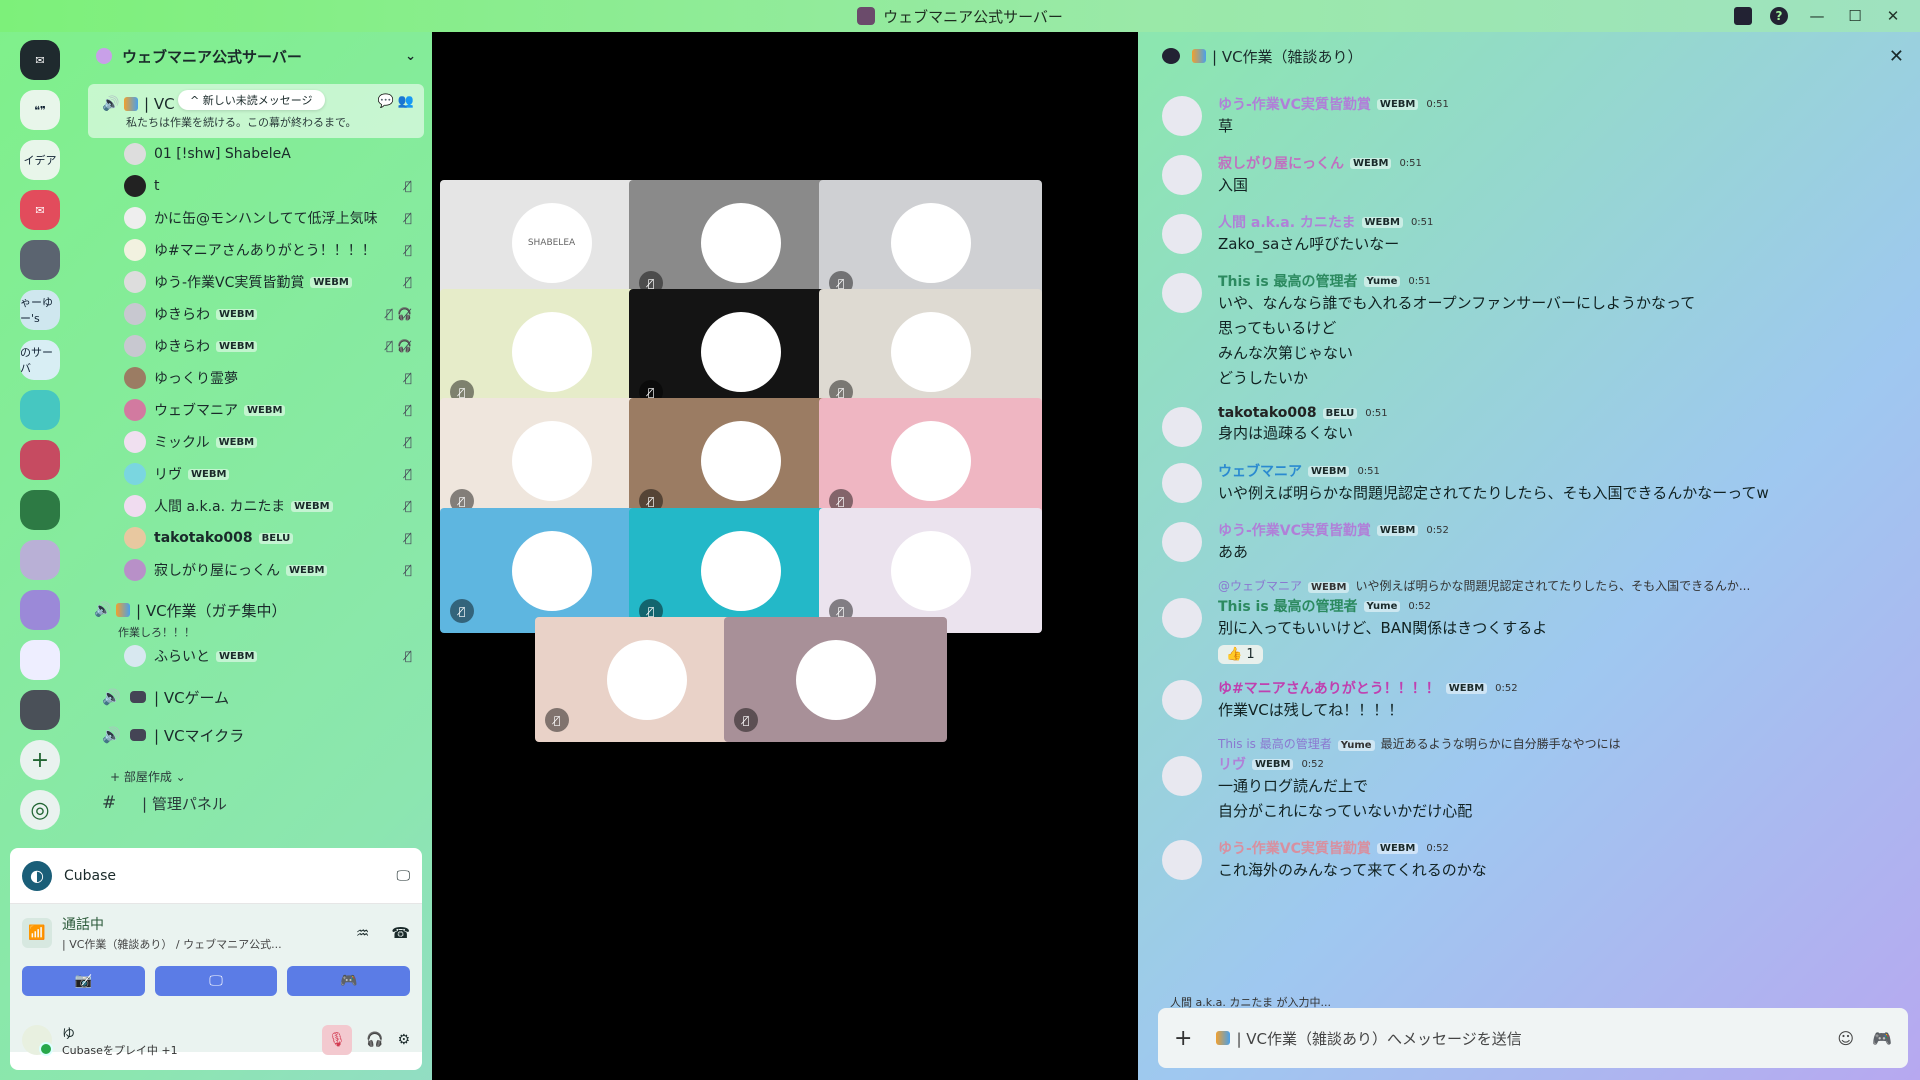  I want to click on voice-member: takotako008 BELU 🎙̸, so click(256, 538).